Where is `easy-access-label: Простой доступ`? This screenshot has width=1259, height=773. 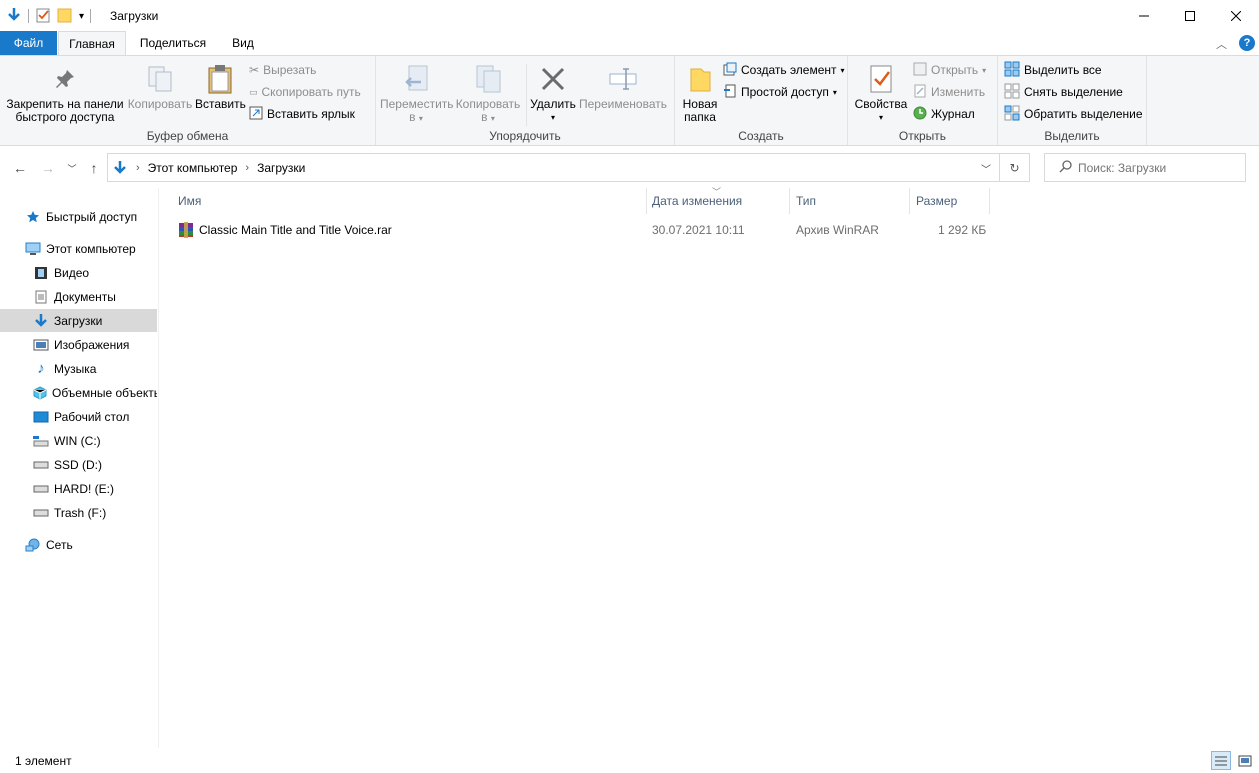 easy-access-label: Простой доступ is located at coordinates (785, 92).